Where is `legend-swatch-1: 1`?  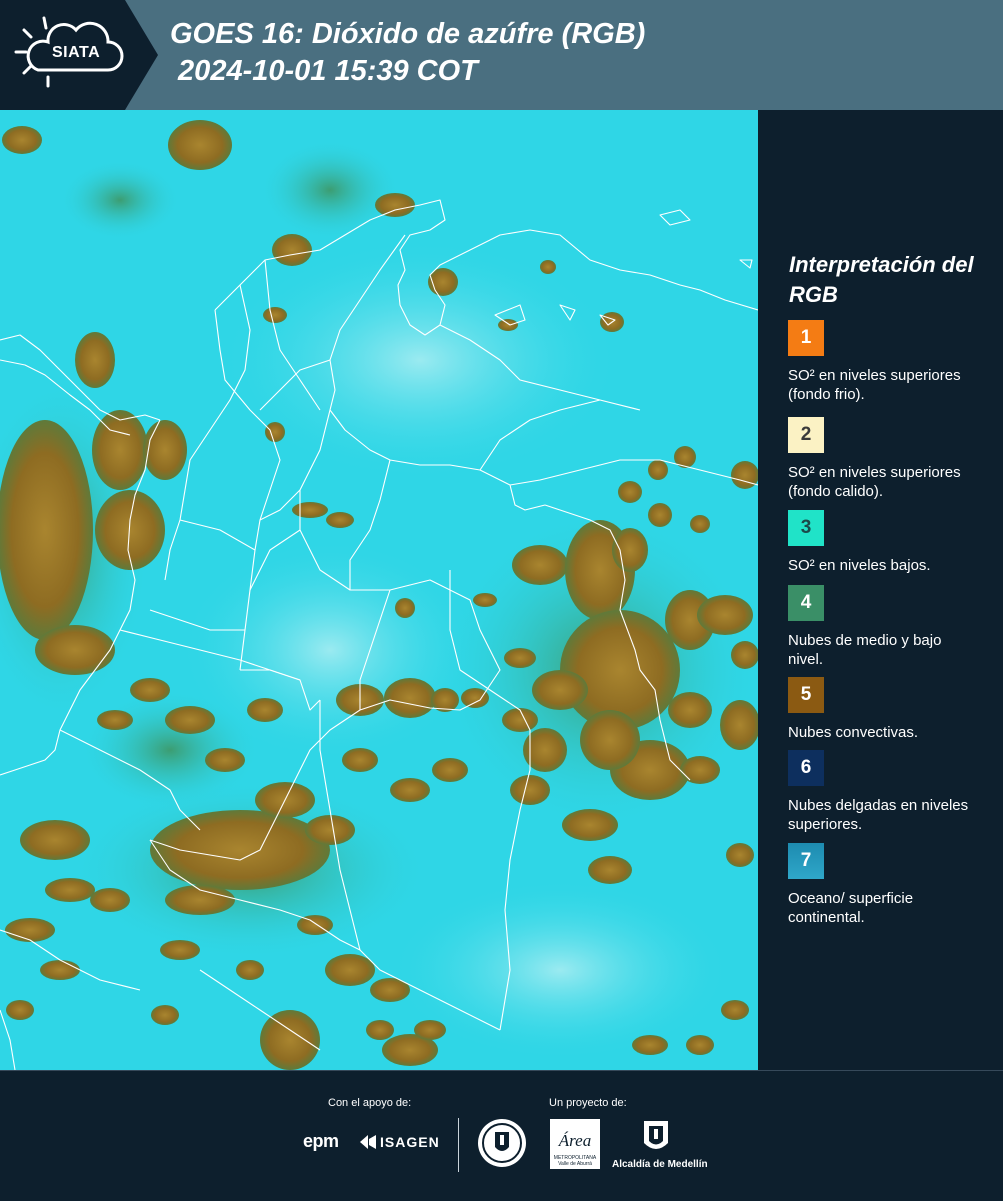 legend-swatch-1: 1 is located at coordinates (806, 338).